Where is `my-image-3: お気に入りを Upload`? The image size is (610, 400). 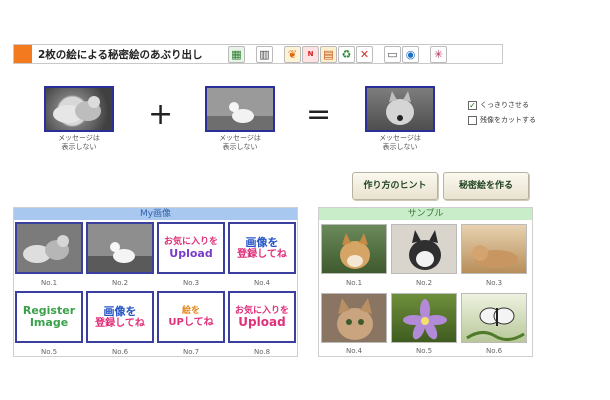 my-image-3: お気に入りを Upload is located at coordinates (191, 248).